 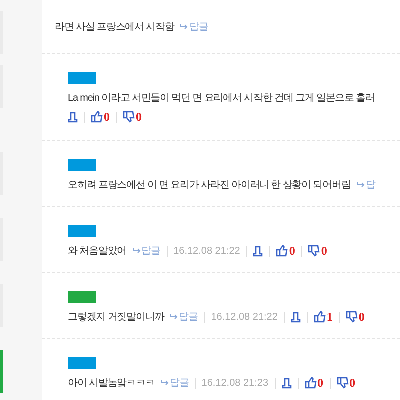 I want to click on comment-text: 와 처음알았어, so click(x=97, y=251).